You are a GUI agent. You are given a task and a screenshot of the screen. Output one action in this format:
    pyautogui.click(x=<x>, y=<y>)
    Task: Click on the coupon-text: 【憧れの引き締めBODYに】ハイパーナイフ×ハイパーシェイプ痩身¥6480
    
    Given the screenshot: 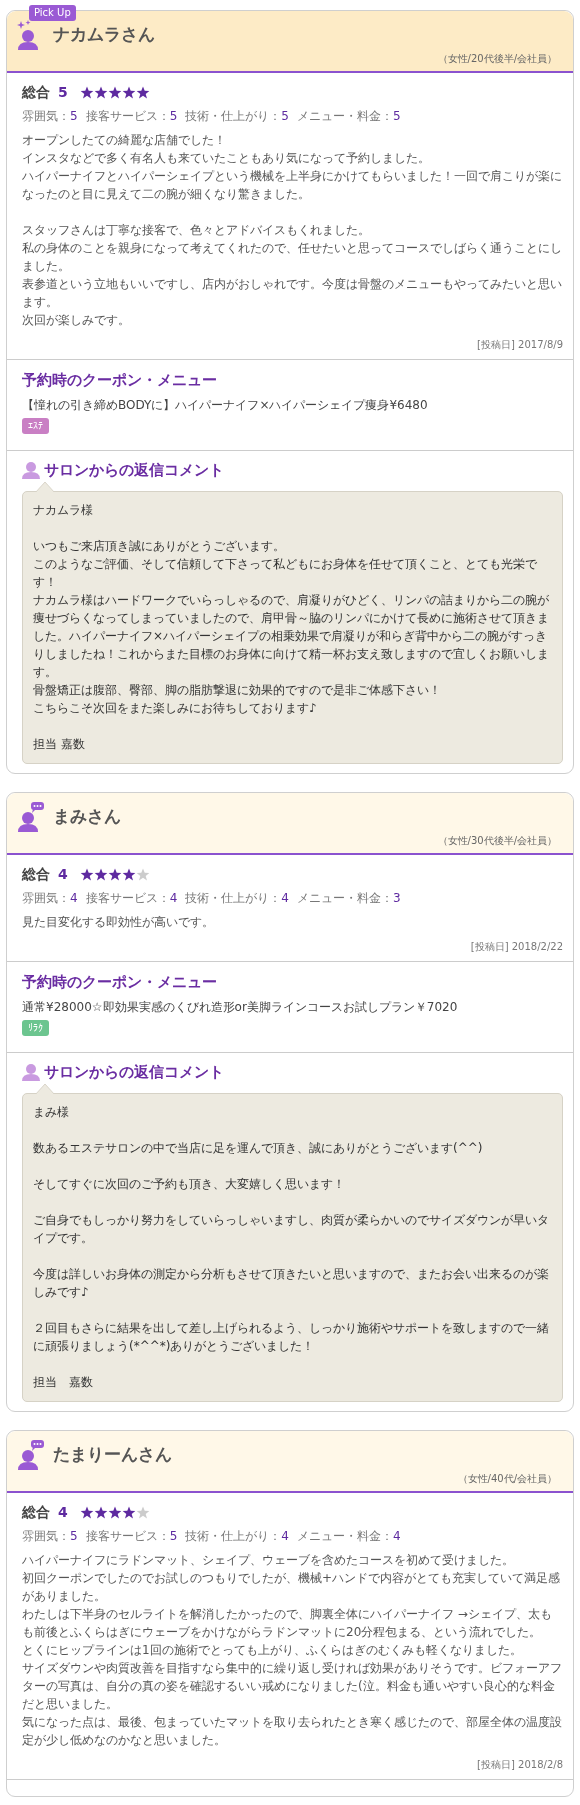 What is the action you would take?
    pyautogui.click(x=225, y=405)
    